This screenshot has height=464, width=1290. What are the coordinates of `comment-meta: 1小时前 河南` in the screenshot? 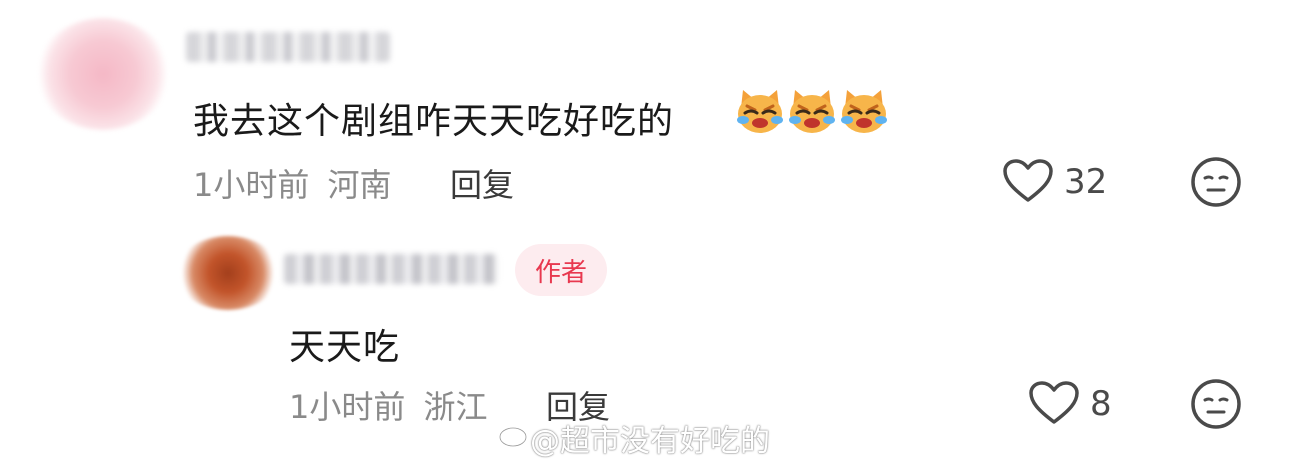 It's located at (292, 183).